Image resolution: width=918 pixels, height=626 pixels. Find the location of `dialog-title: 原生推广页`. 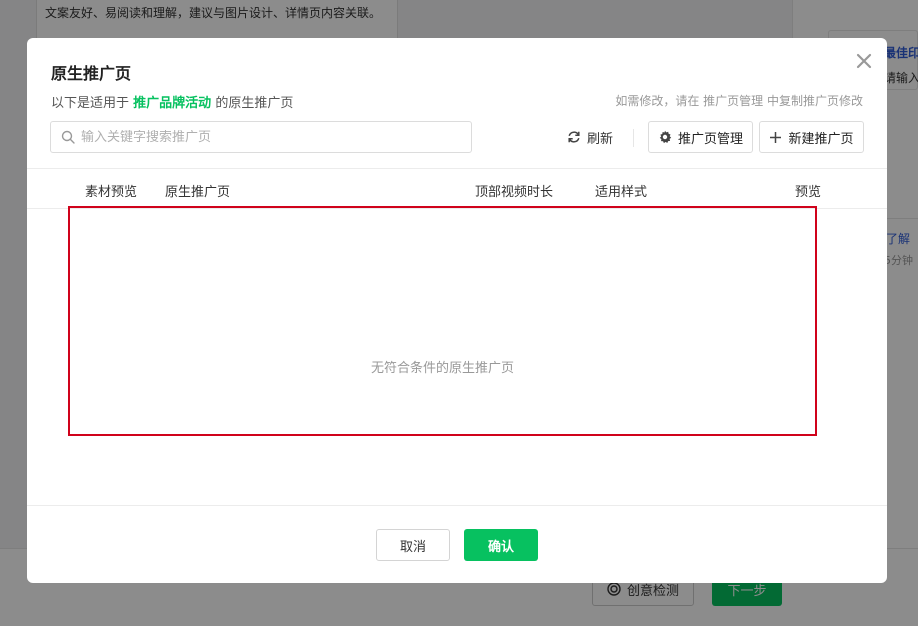

dialog-title: 原生推广页 is located at coordinates (91, 73).